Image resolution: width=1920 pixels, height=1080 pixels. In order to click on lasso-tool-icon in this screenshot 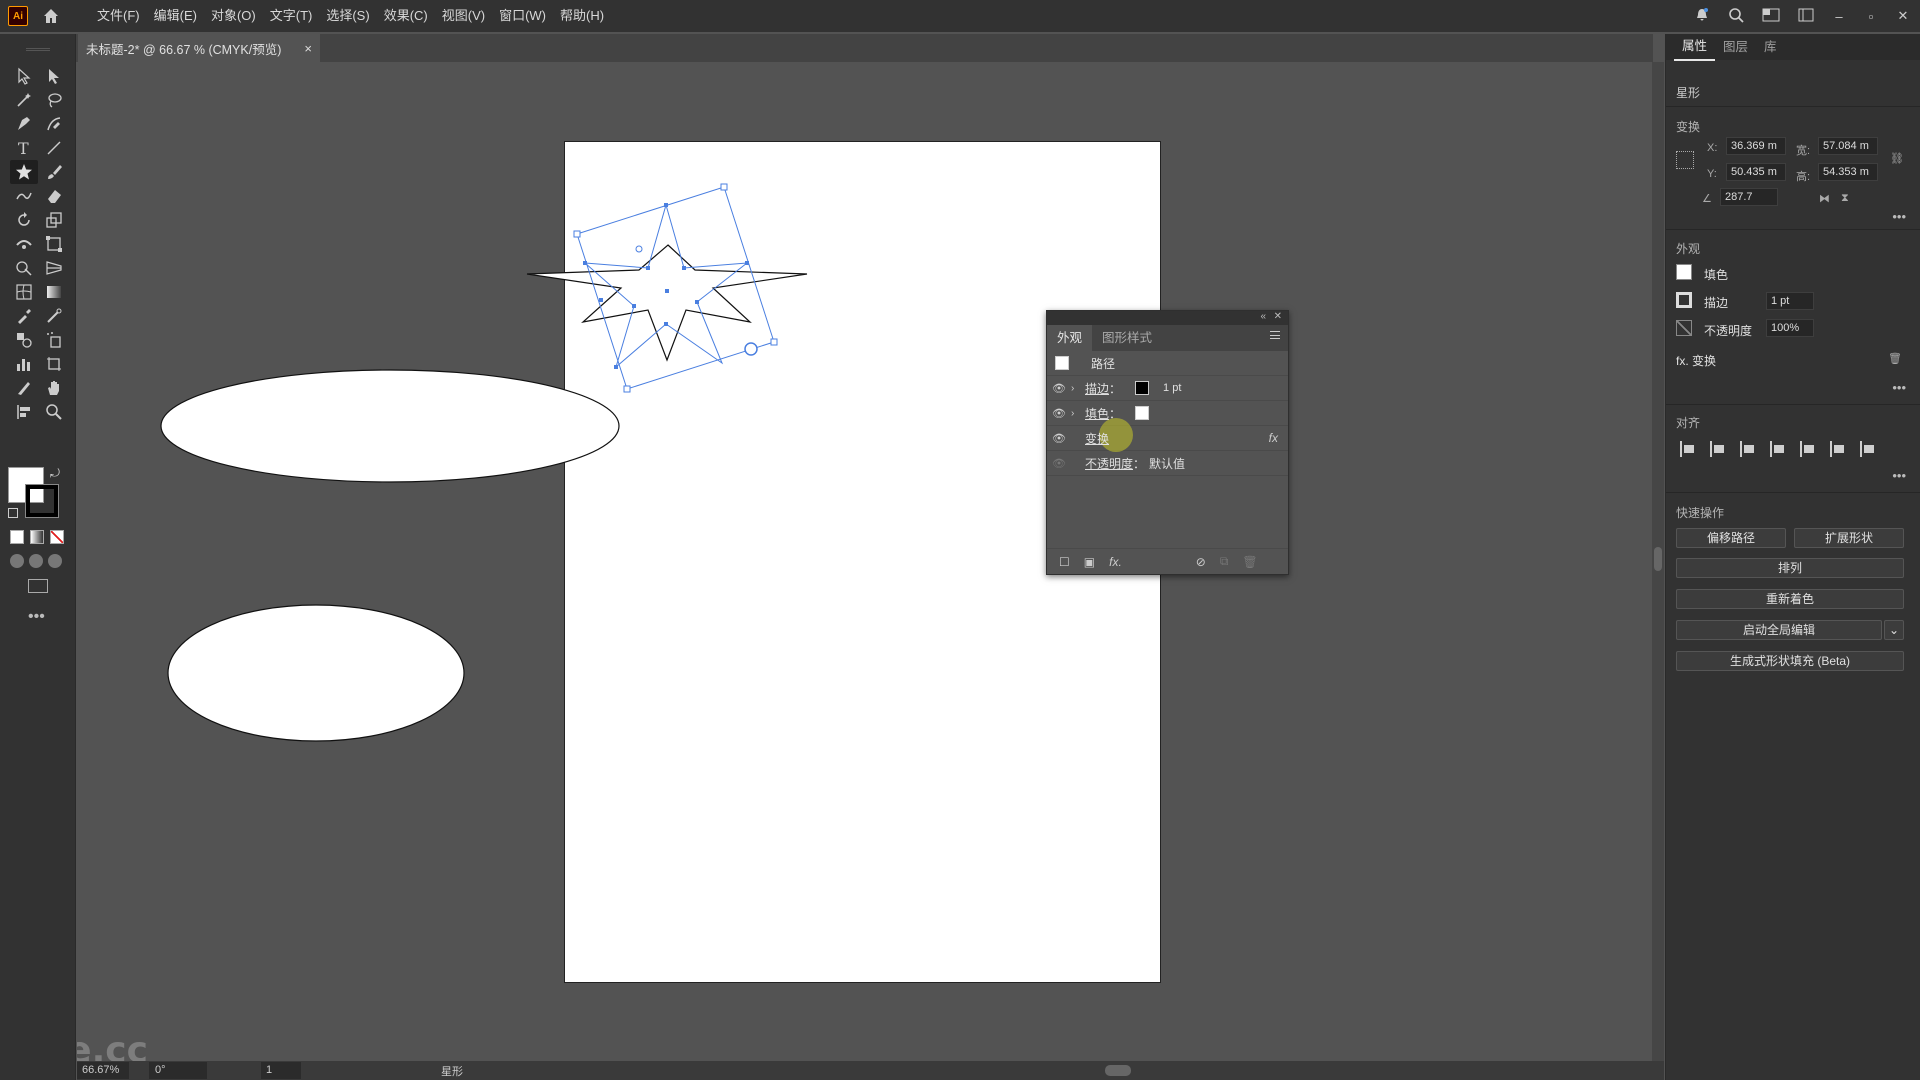, I will do `click(54, 100)`.